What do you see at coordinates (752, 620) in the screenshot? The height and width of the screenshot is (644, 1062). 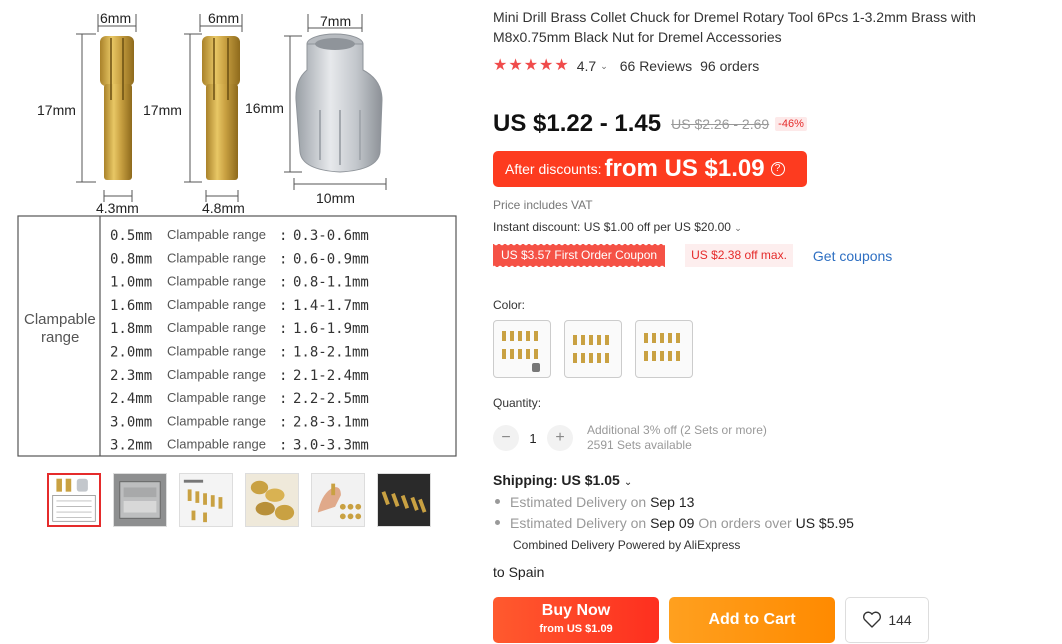 I see `add-to-cart-button: Add to Cart` at bounding box center [752, 620].